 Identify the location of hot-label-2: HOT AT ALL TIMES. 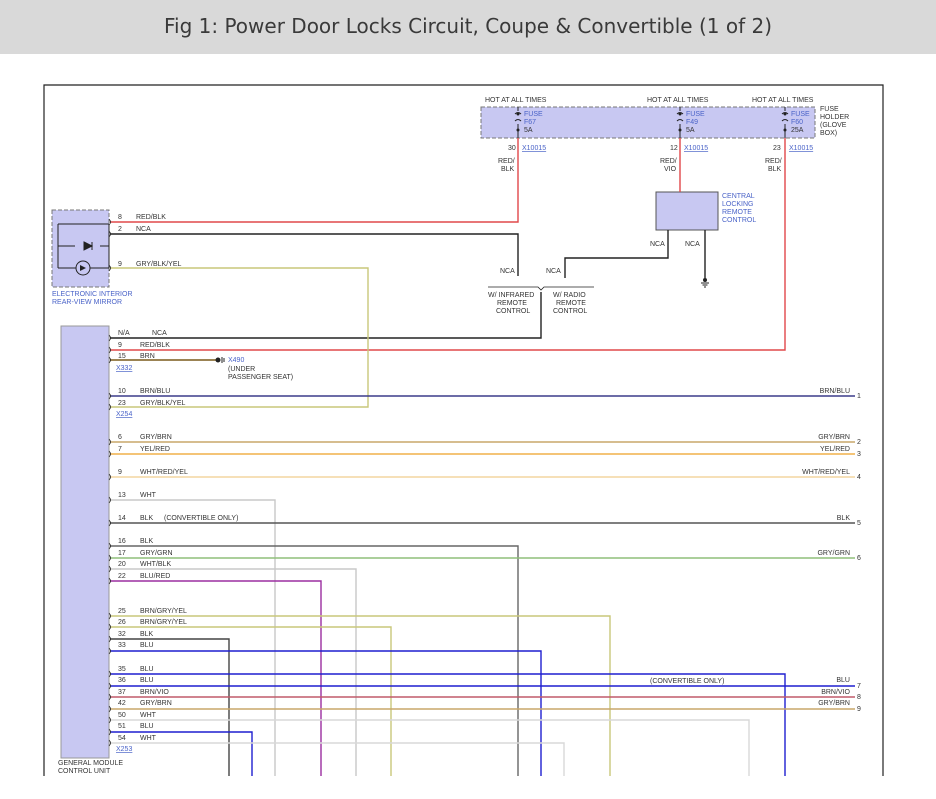
(678, 100).